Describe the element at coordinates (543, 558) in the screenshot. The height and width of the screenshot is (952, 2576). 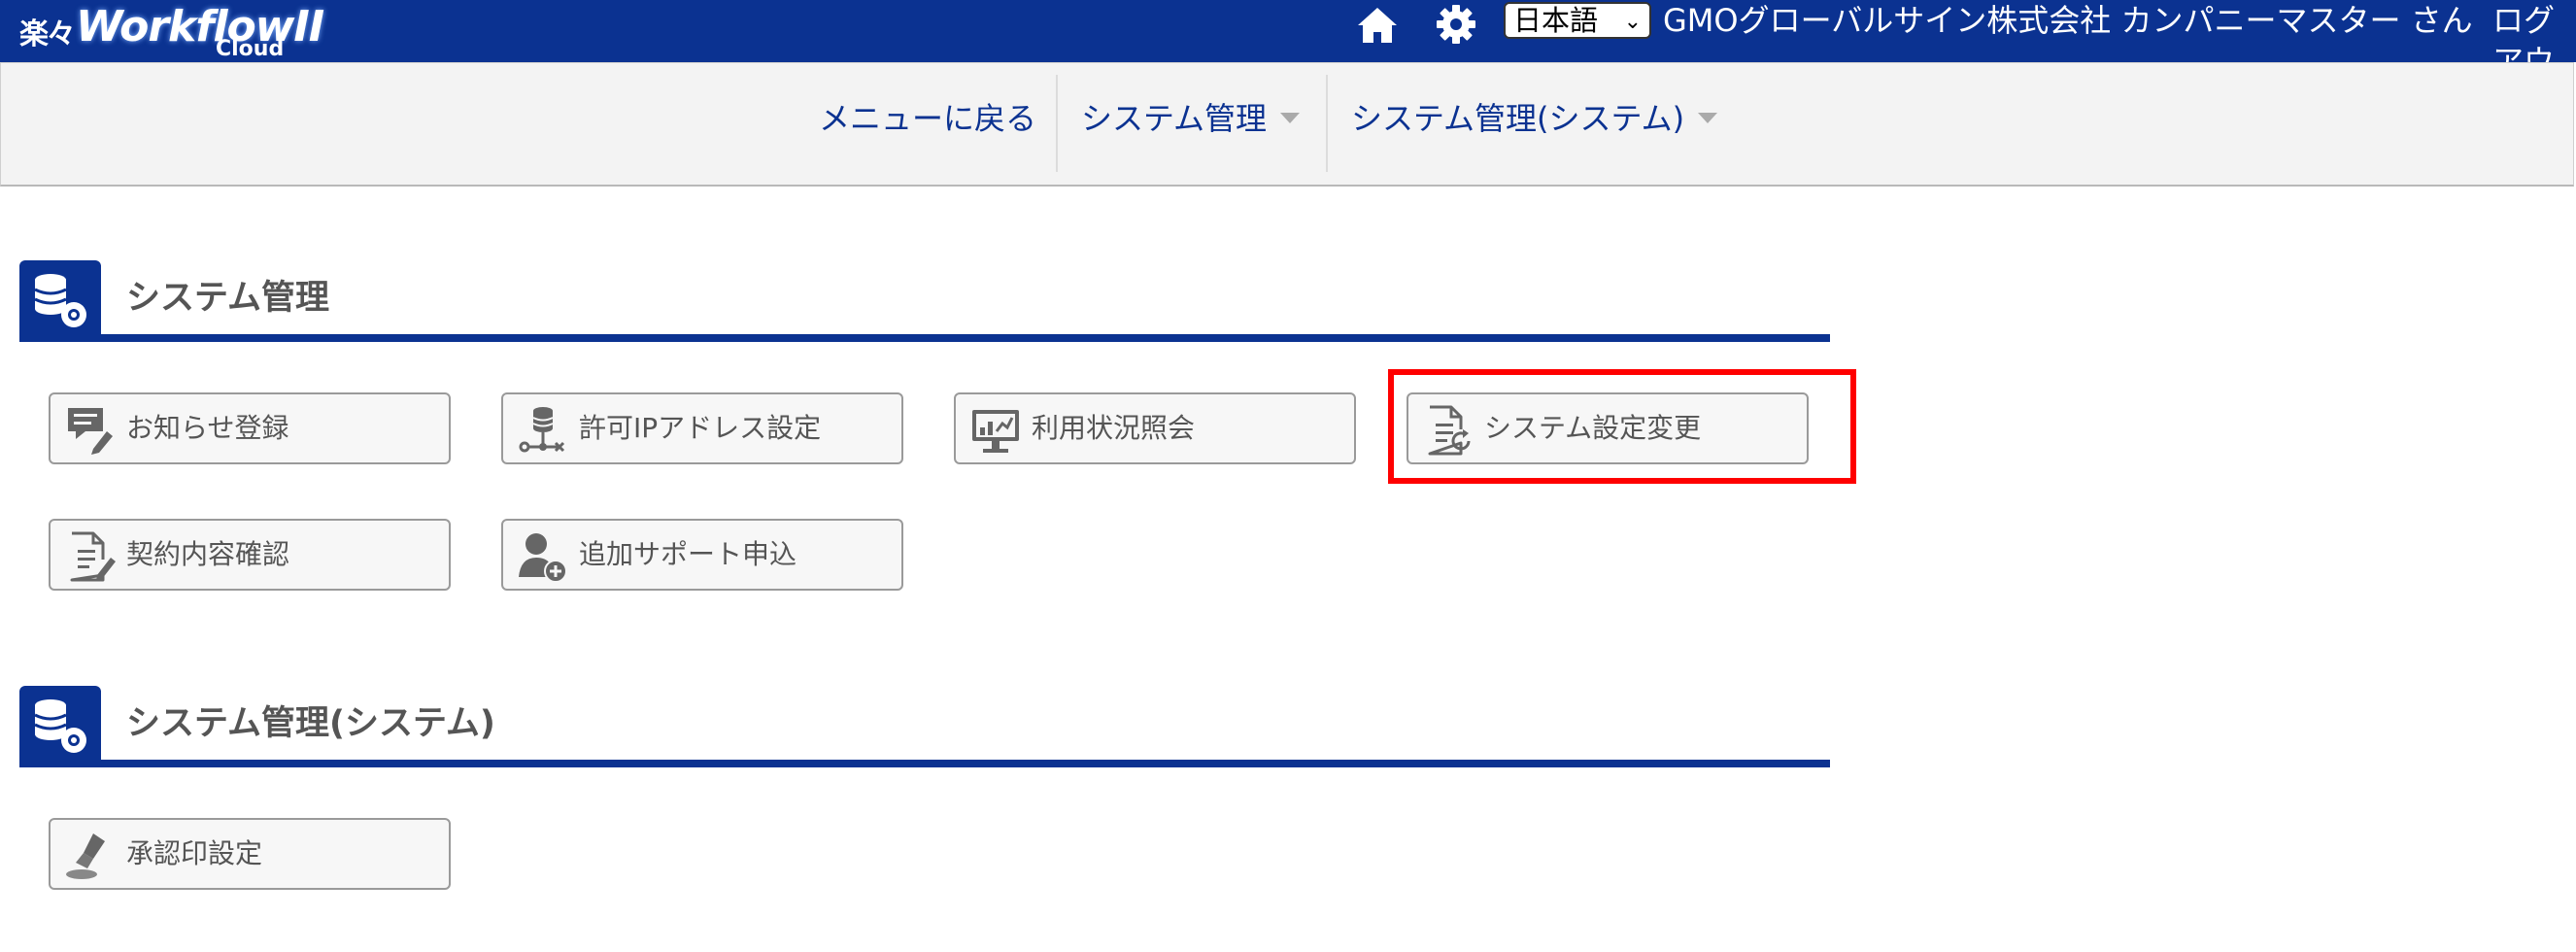
I see `user-add-icon` at that location.